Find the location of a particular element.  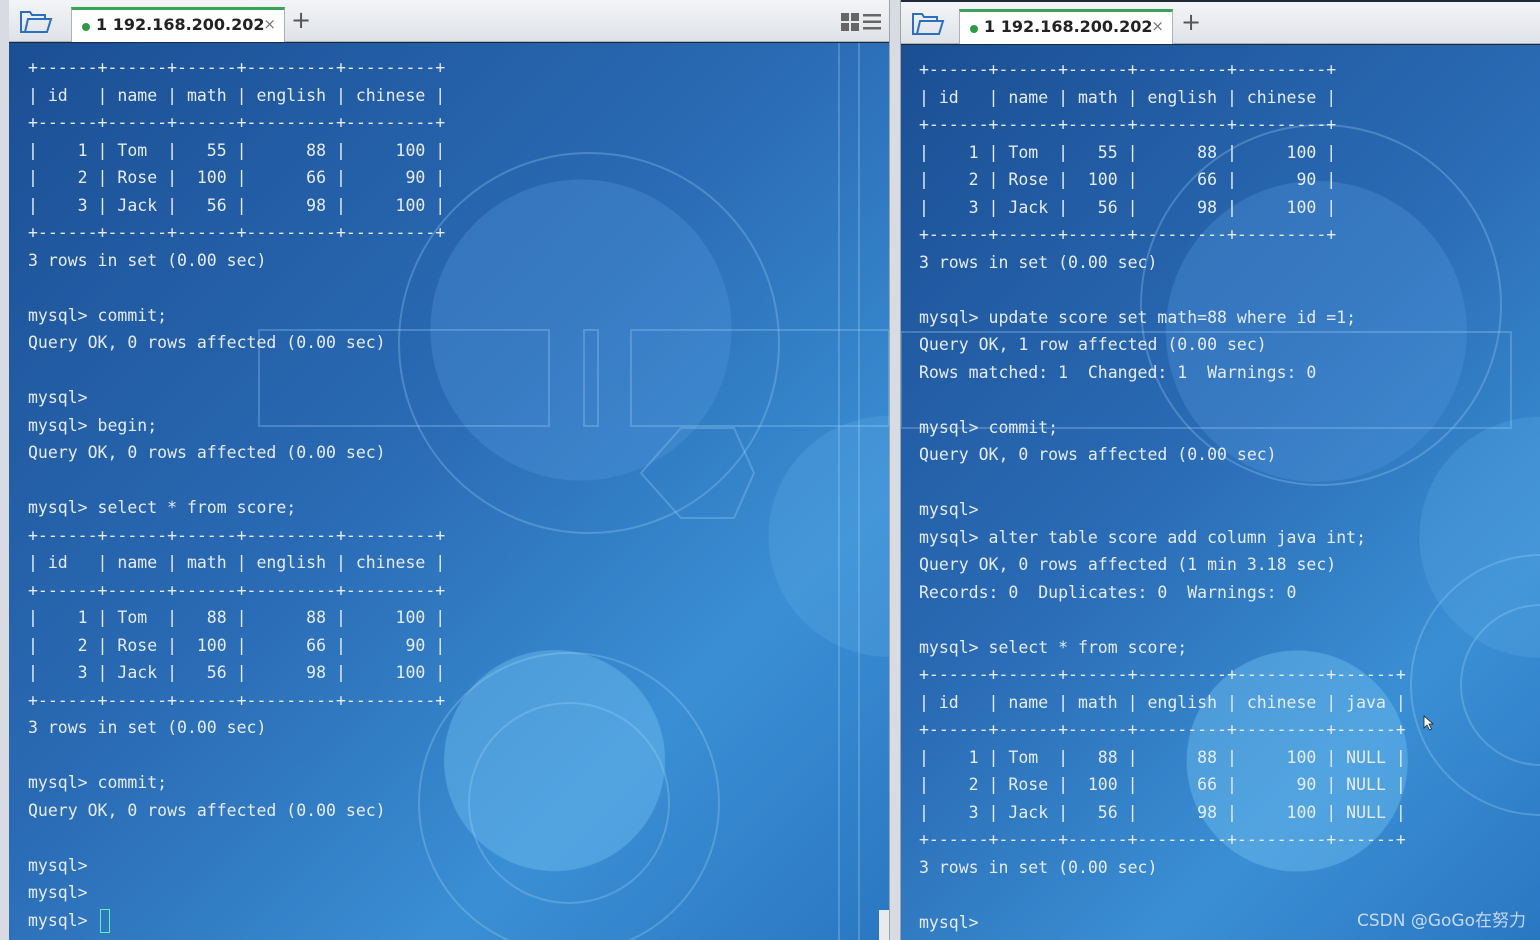

hamburger-menu-icon is located at coordinates (872, 22).